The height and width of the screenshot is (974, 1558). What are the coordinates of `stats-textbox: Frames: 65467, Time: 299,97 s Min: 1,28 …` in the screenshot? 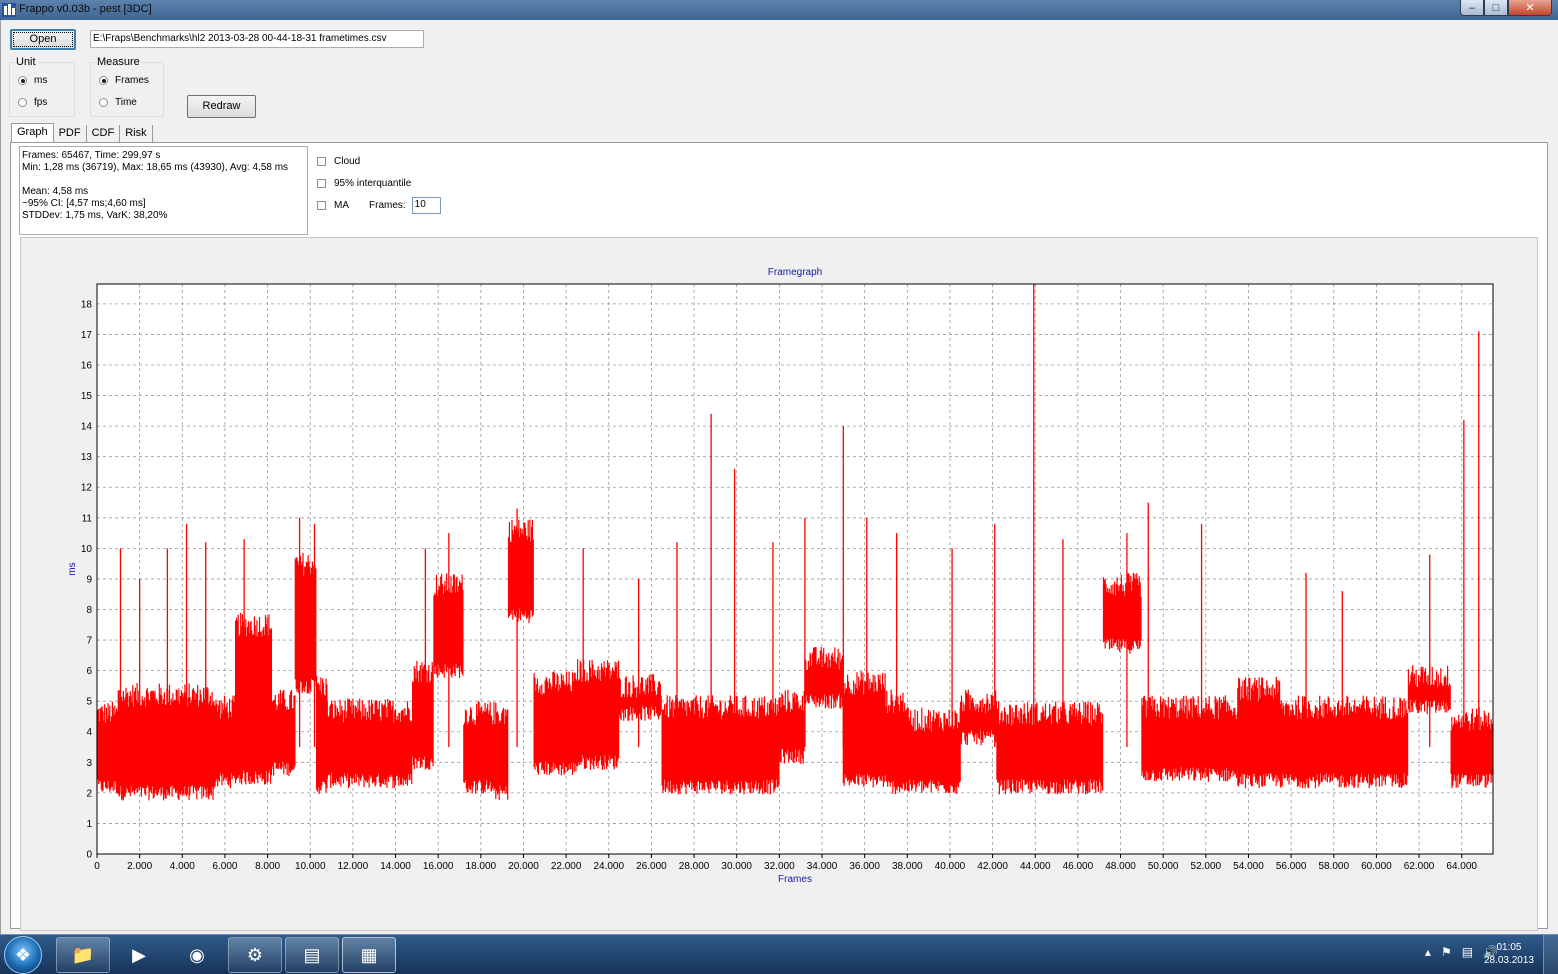 It's located at (163, 190).